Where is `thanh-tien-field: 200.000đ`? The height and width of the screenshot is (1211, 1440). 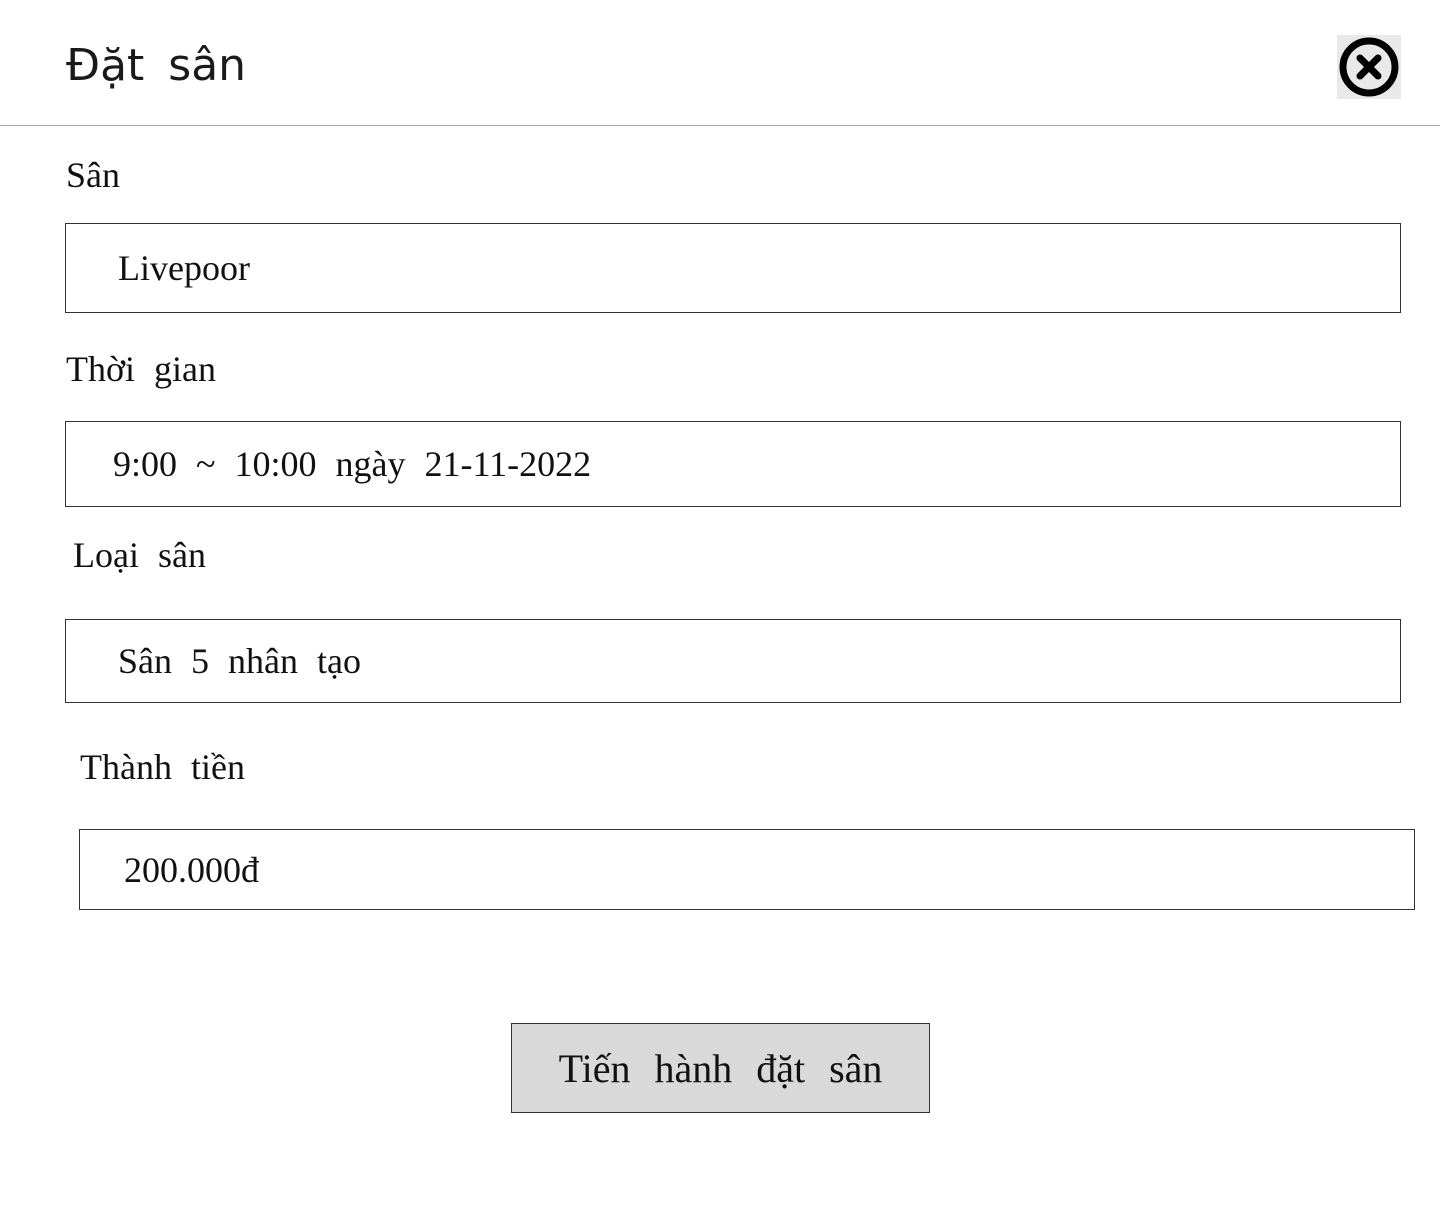 thanh-tien-field: 200.000đ is located at coordinates (747, 869).